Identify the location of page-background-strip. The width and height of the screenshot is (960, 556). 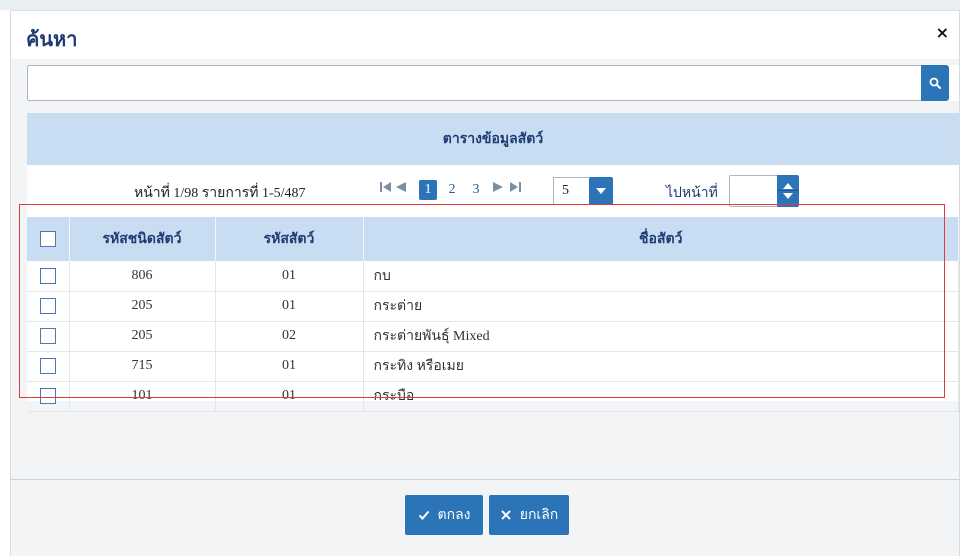
(480, 5).